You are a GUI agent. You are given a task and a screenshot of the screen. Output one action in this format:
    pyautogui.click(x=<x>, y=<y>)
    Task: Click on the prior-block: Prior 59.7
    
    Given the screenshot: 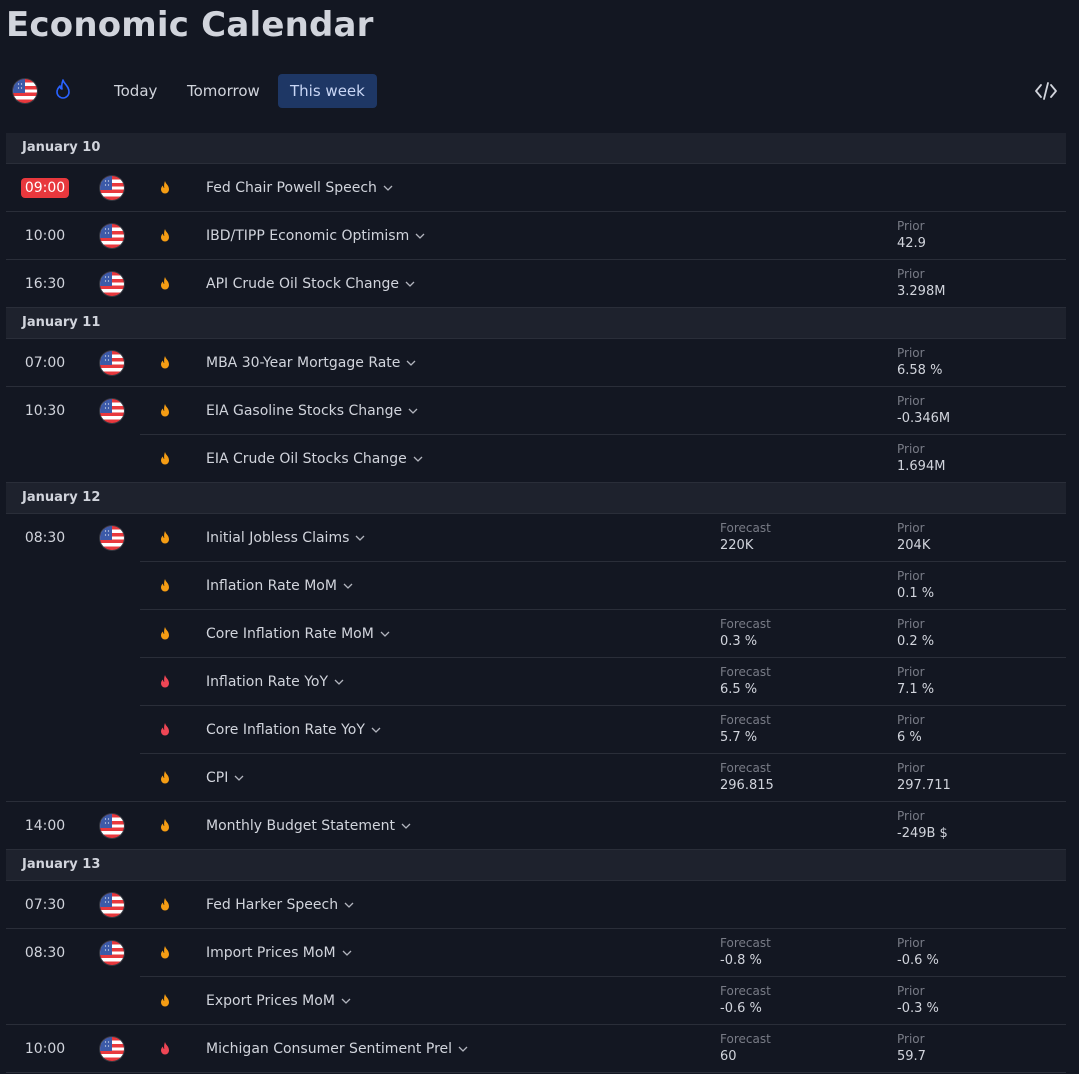 What is the action you would take?
    pyautogui.click(x=911, y=1048)
    